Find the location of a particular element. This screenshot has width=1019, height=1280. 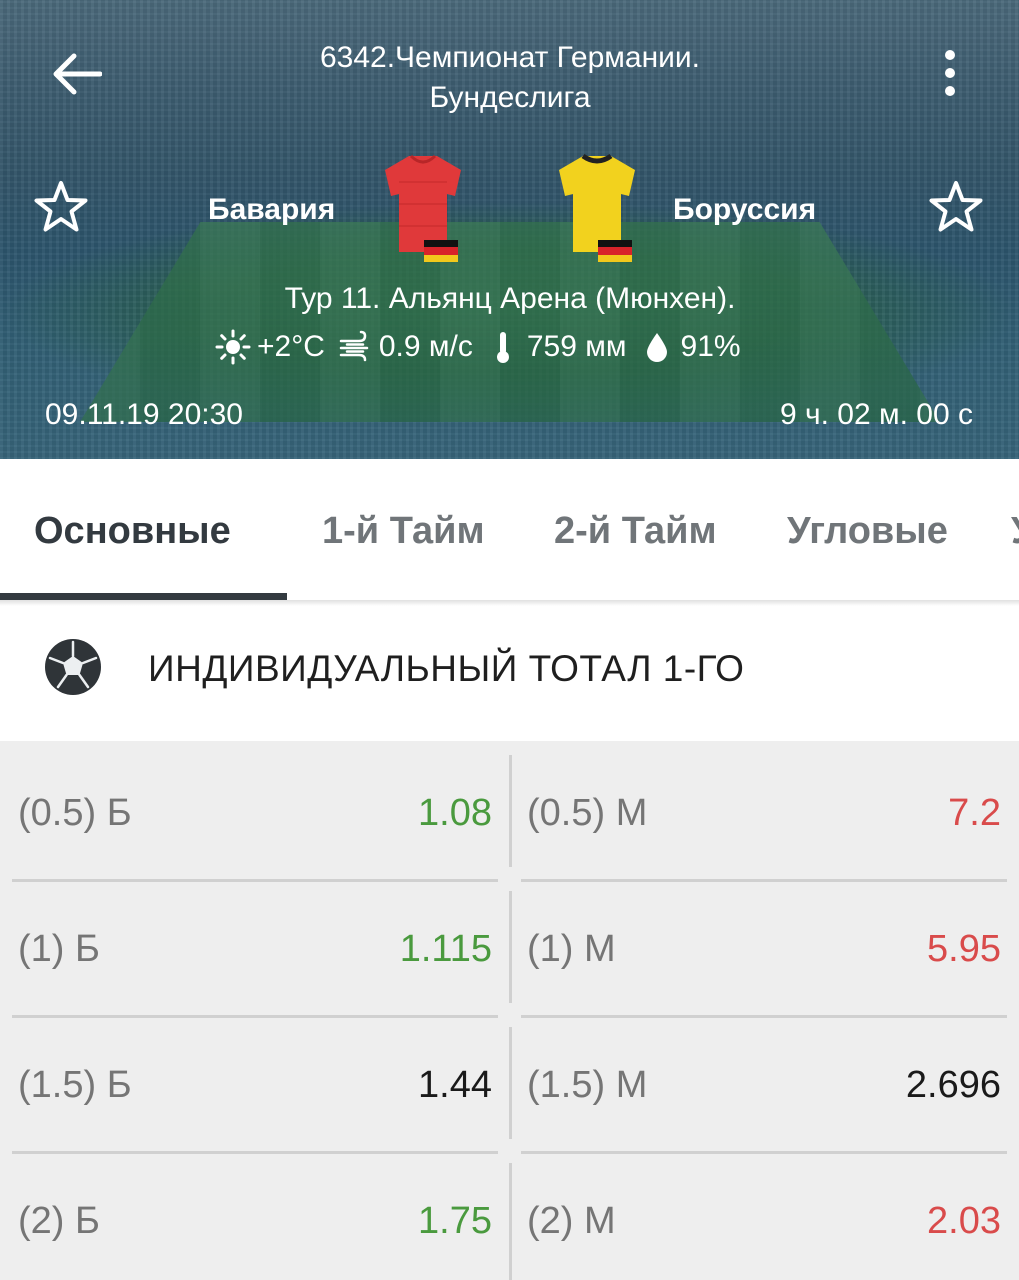

away-team-name: Боруссия is located at coordinates (745, 209).